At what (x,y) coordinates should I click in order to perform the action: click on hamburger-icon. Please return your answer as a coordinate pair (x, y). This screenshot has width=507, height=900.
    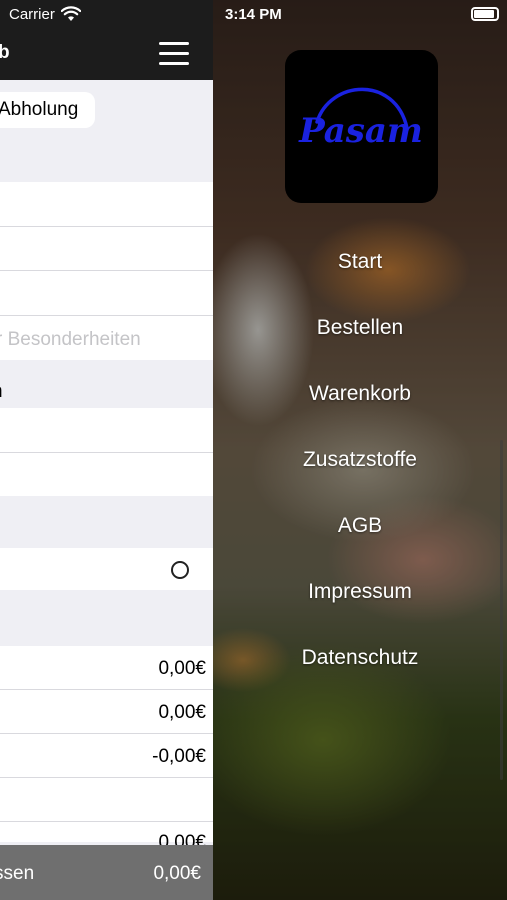
    Looking at the image, I should click on (174, 43).